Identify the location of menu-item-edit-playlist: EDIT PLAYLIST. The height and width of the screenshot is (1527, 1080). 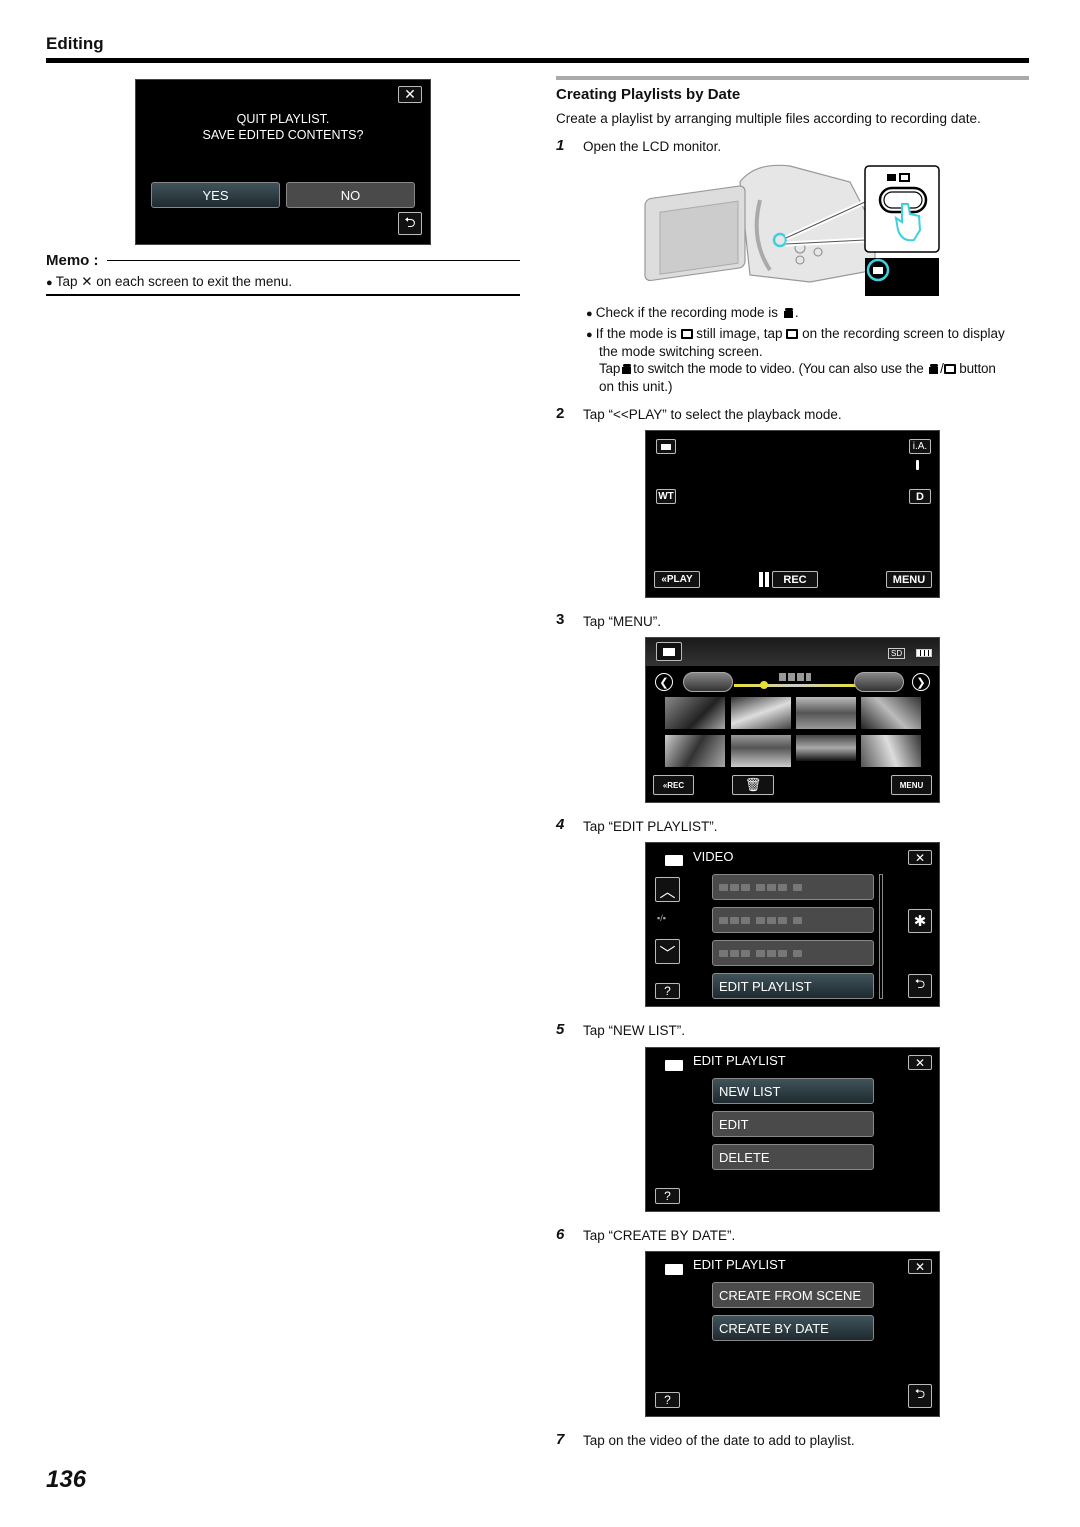
(793, 986).